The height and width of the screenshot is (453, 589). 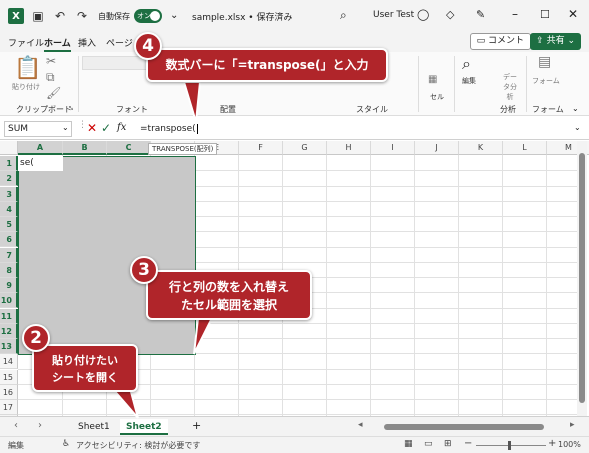 I want to click on vertical-scrollbar, so click(x=582, y=278).